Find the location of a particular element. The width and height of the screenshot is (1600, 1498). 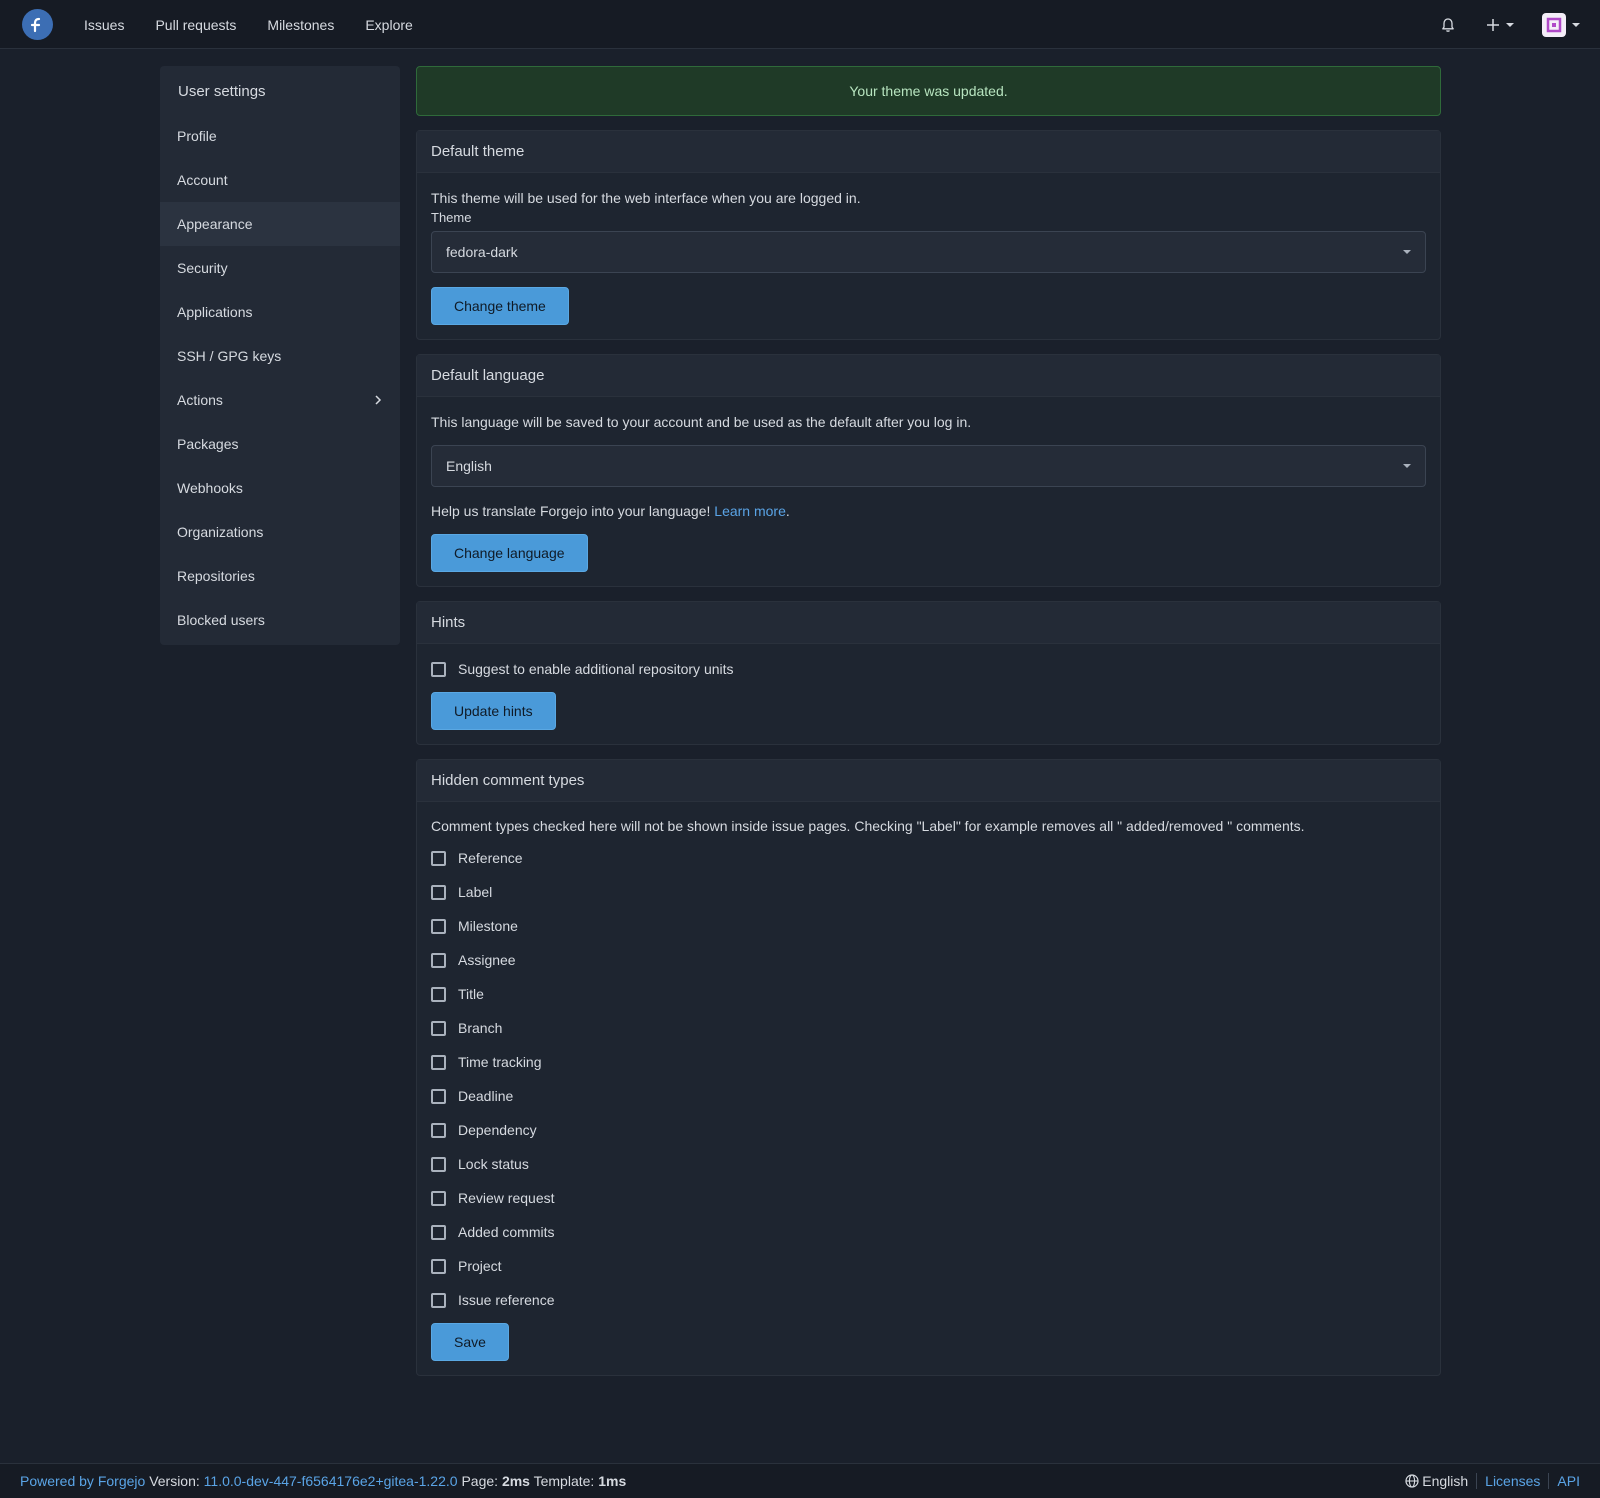

suggest-units-checkbox is located at coordinates (438, 669).